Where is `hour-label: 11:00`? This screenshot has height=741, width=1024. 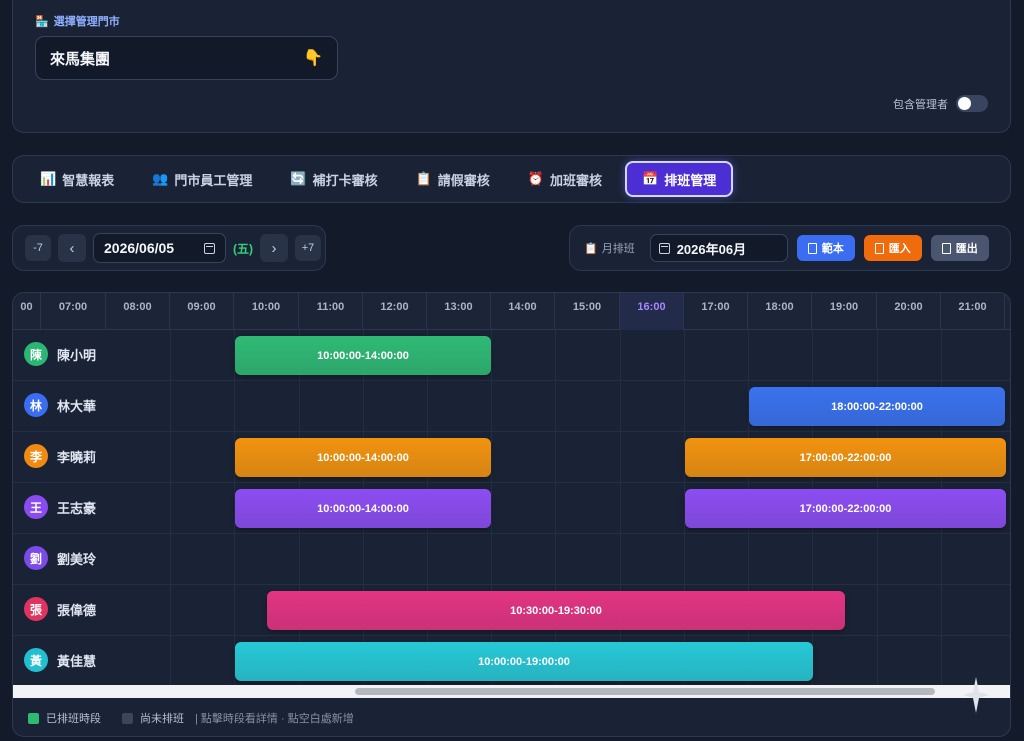
hour-label: 11:00 is located at coordinates (331, 311).